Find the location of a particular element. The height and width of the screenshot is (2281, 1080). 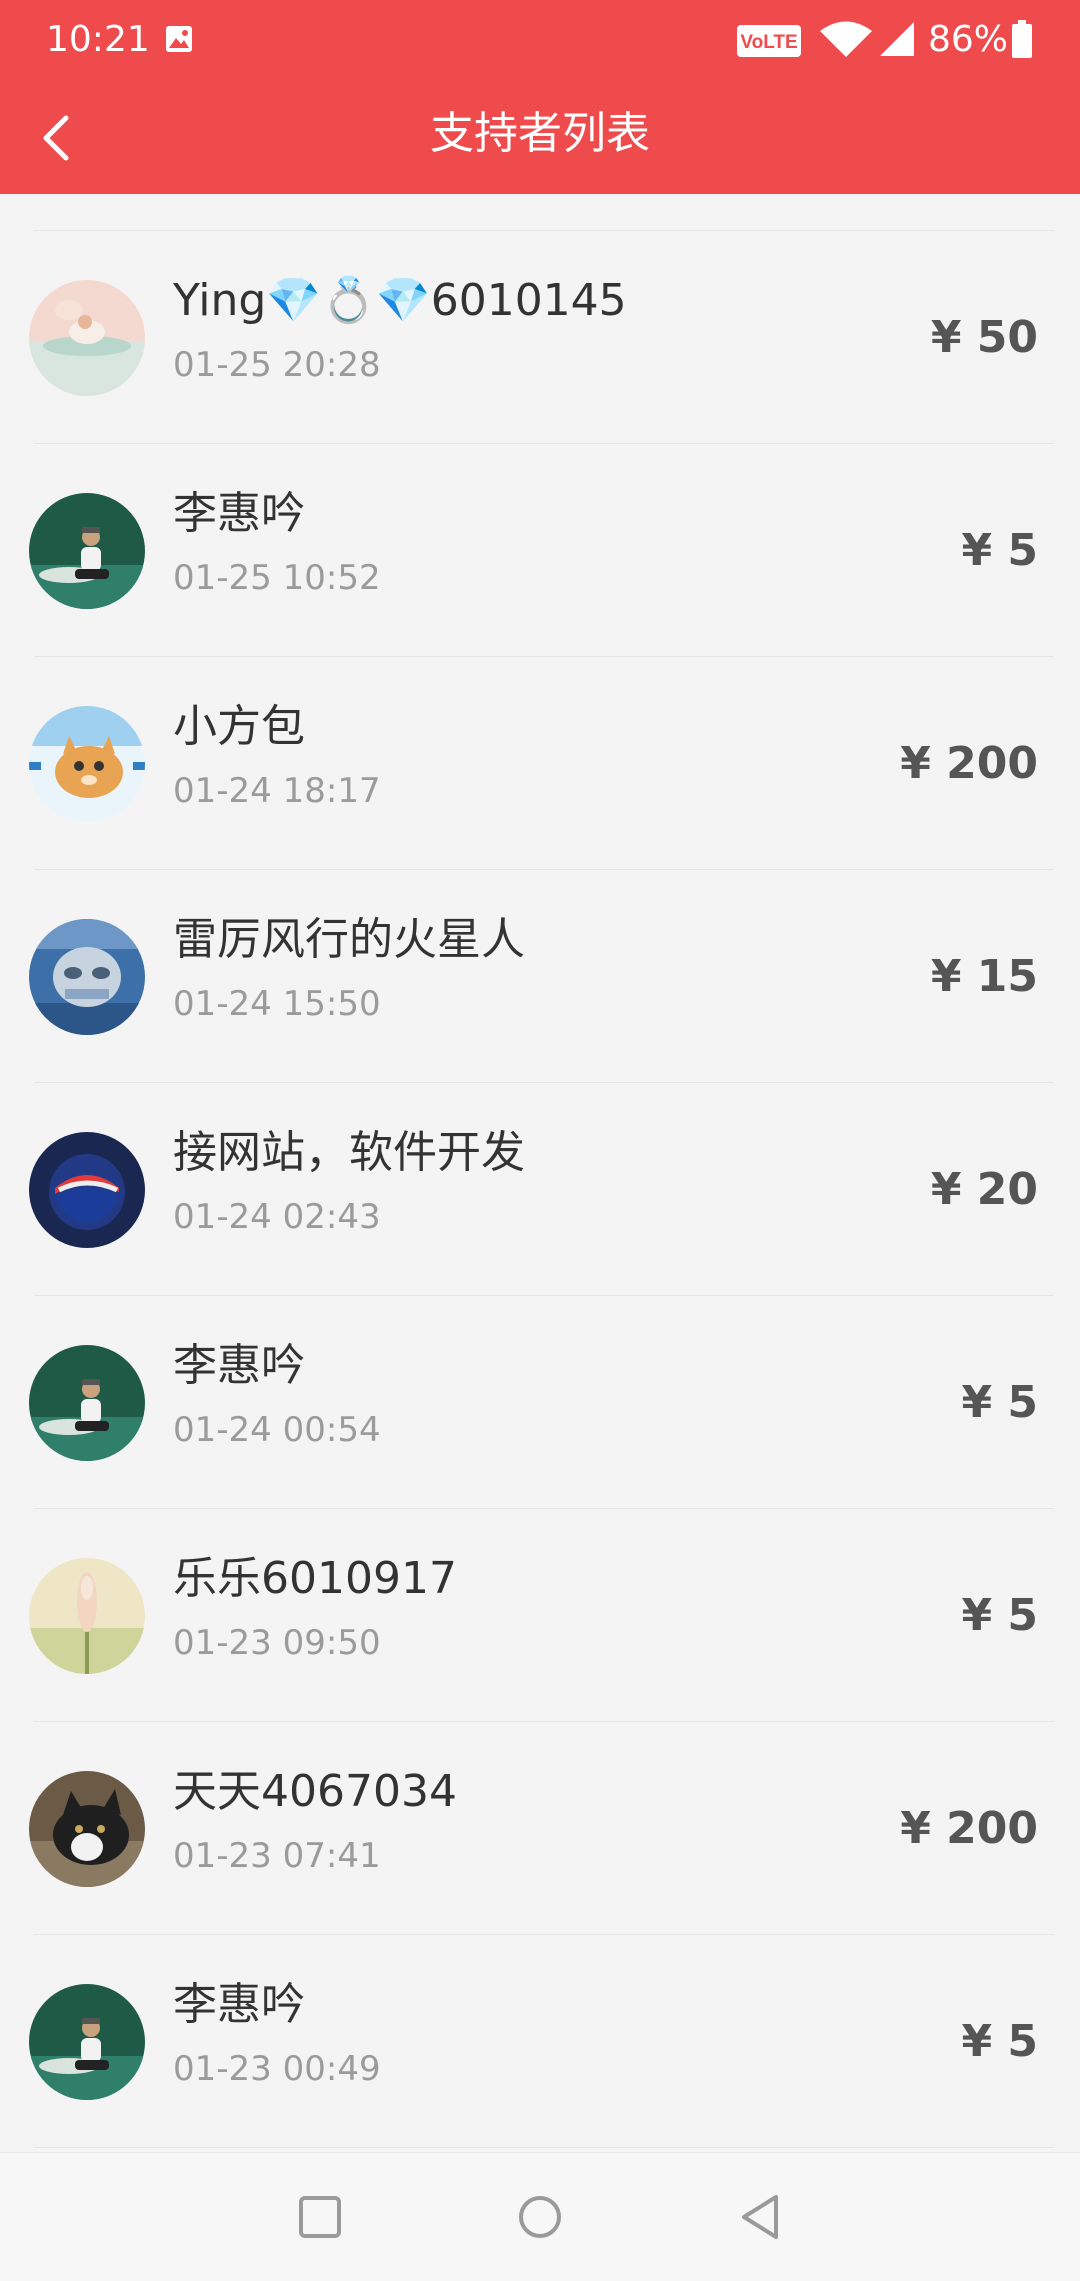

list-item: Ying💎💍💎6010145 01-25 20:28 ¥ 50 is located at coordinates (540, 337).